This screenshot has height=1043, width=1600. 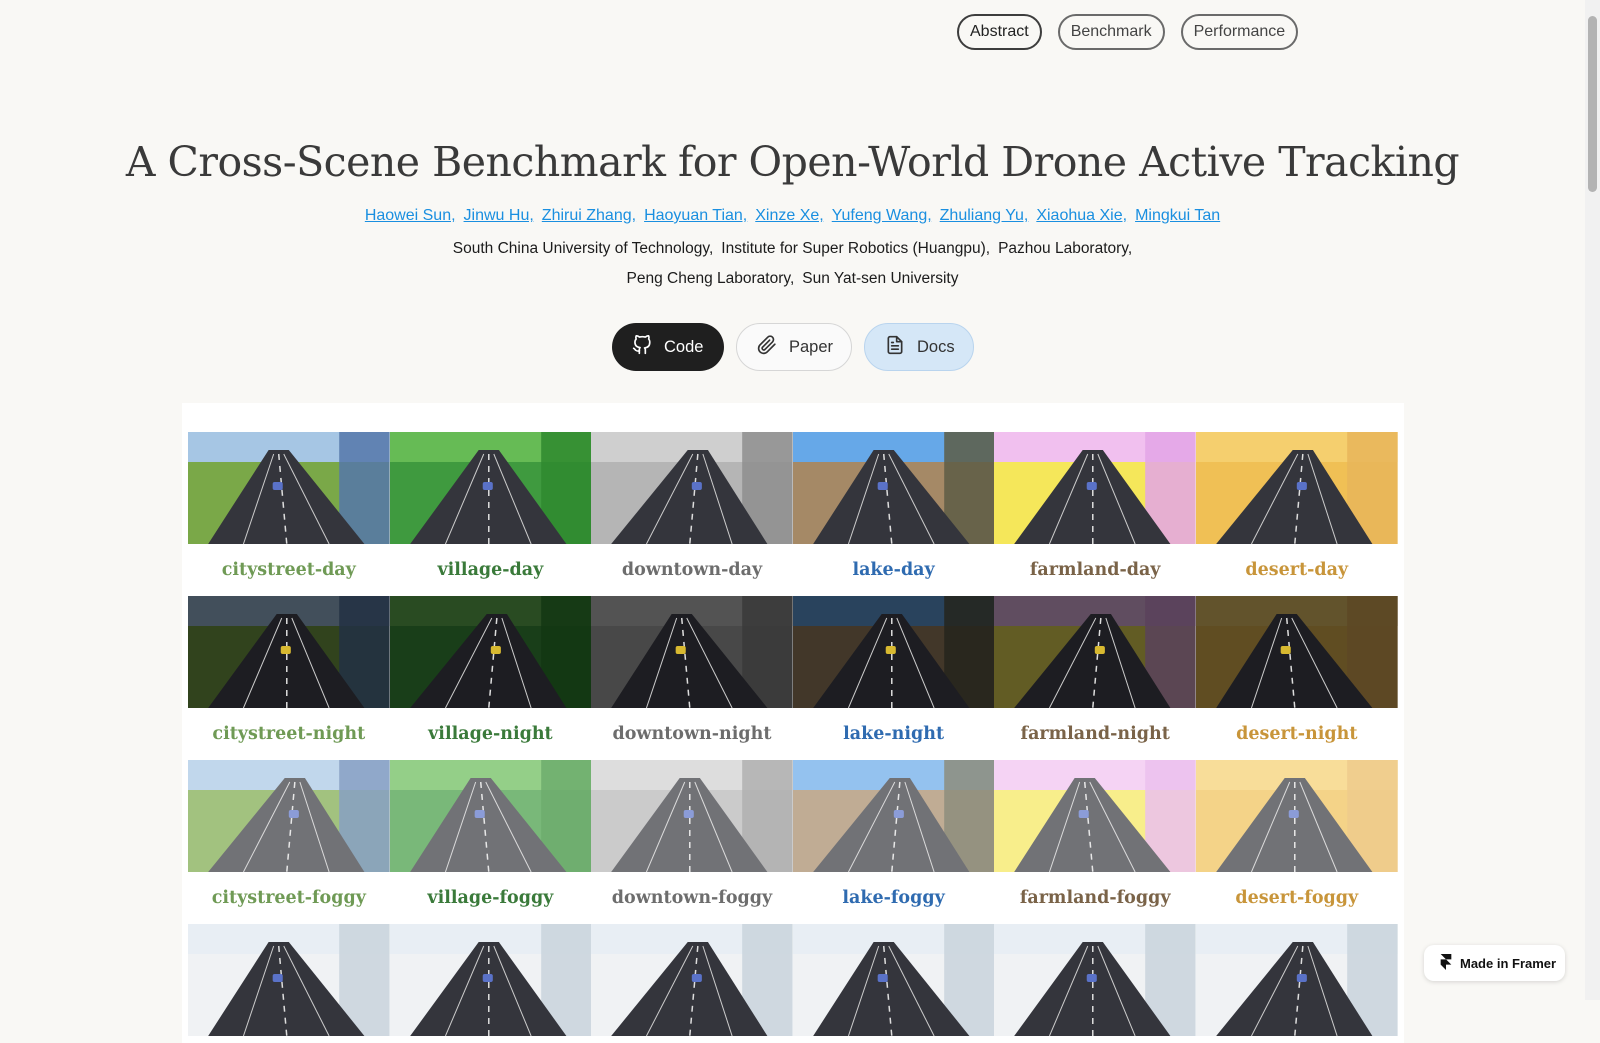 I want to click on scrollbar-thumb, so click(x=1592, y=104).